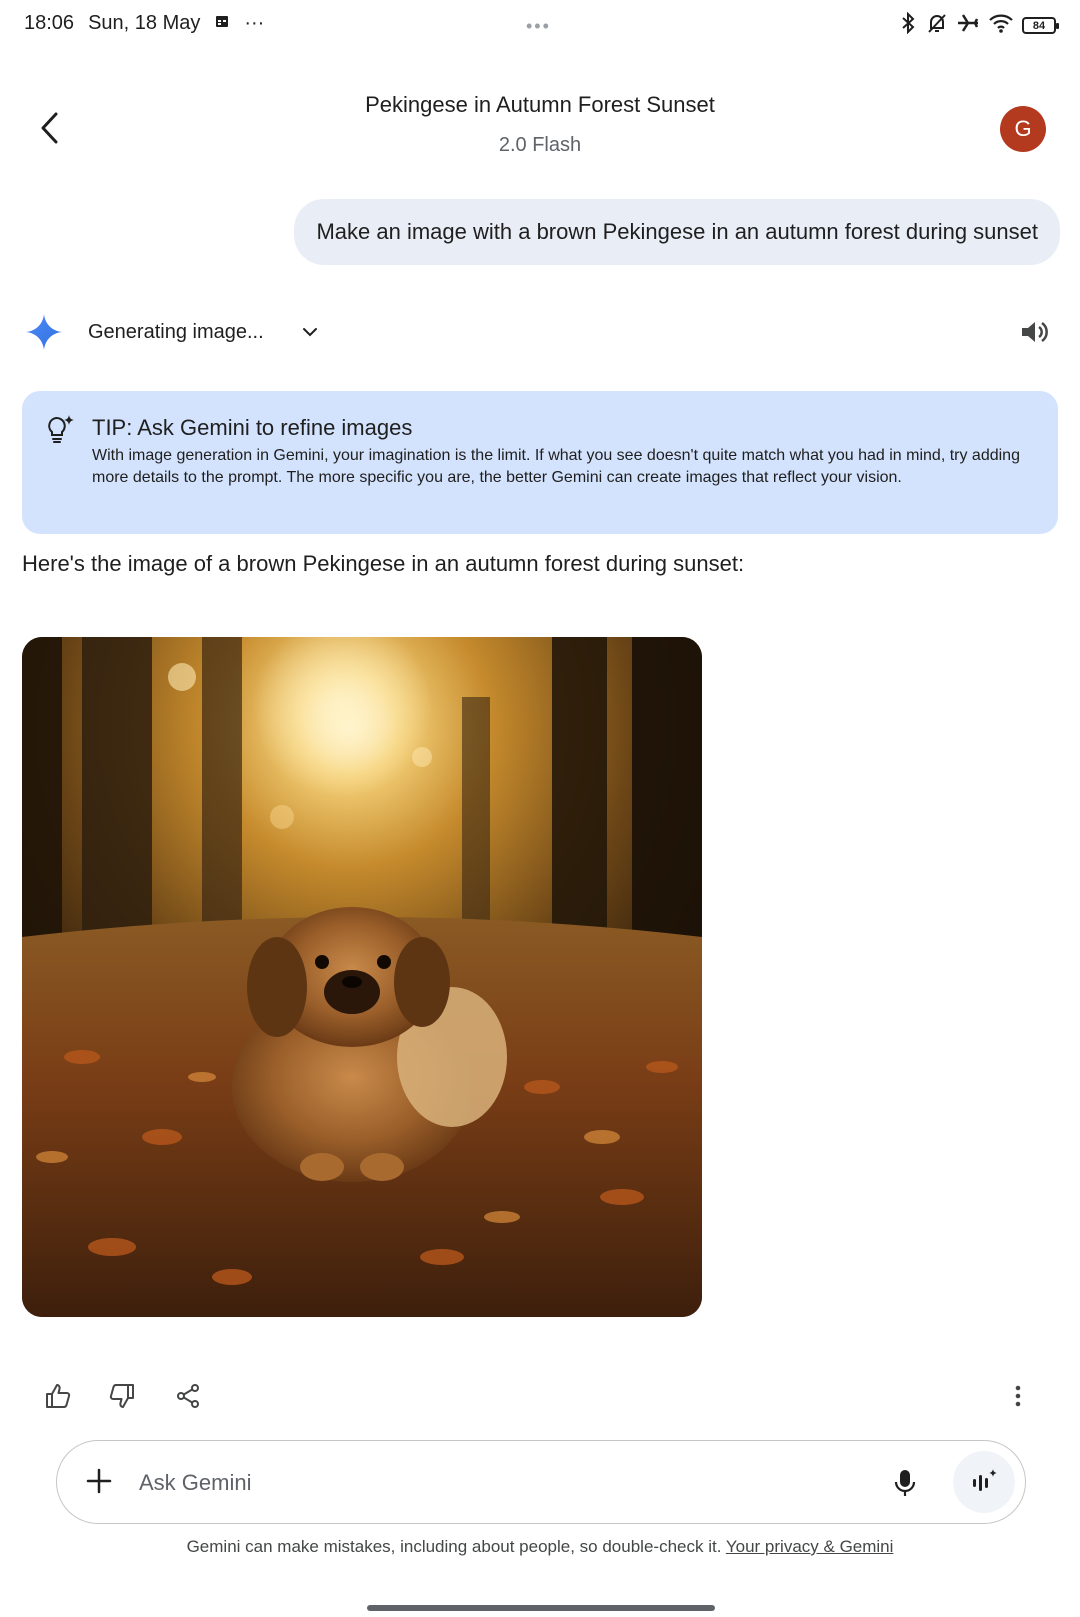  I want to click on prompt-input-bar, so click(541, 1482).